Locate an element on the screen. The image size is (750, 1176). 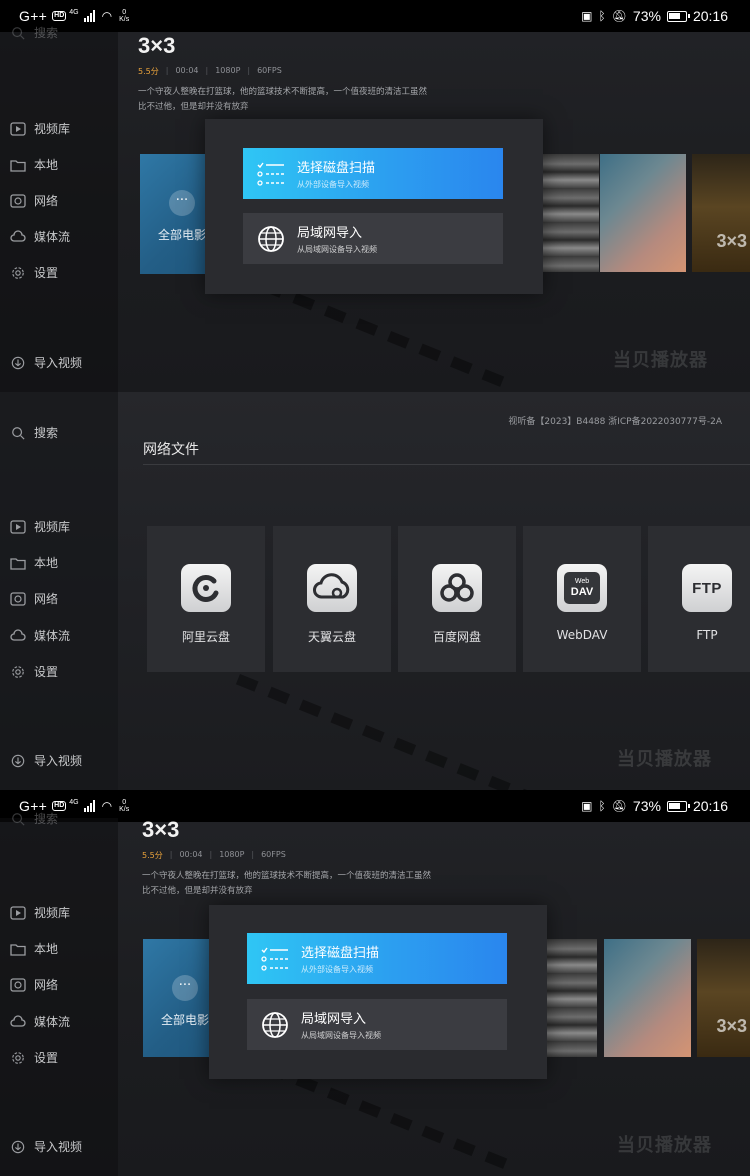
movie-duration: 00:04 is located at coordinates (187, 70).